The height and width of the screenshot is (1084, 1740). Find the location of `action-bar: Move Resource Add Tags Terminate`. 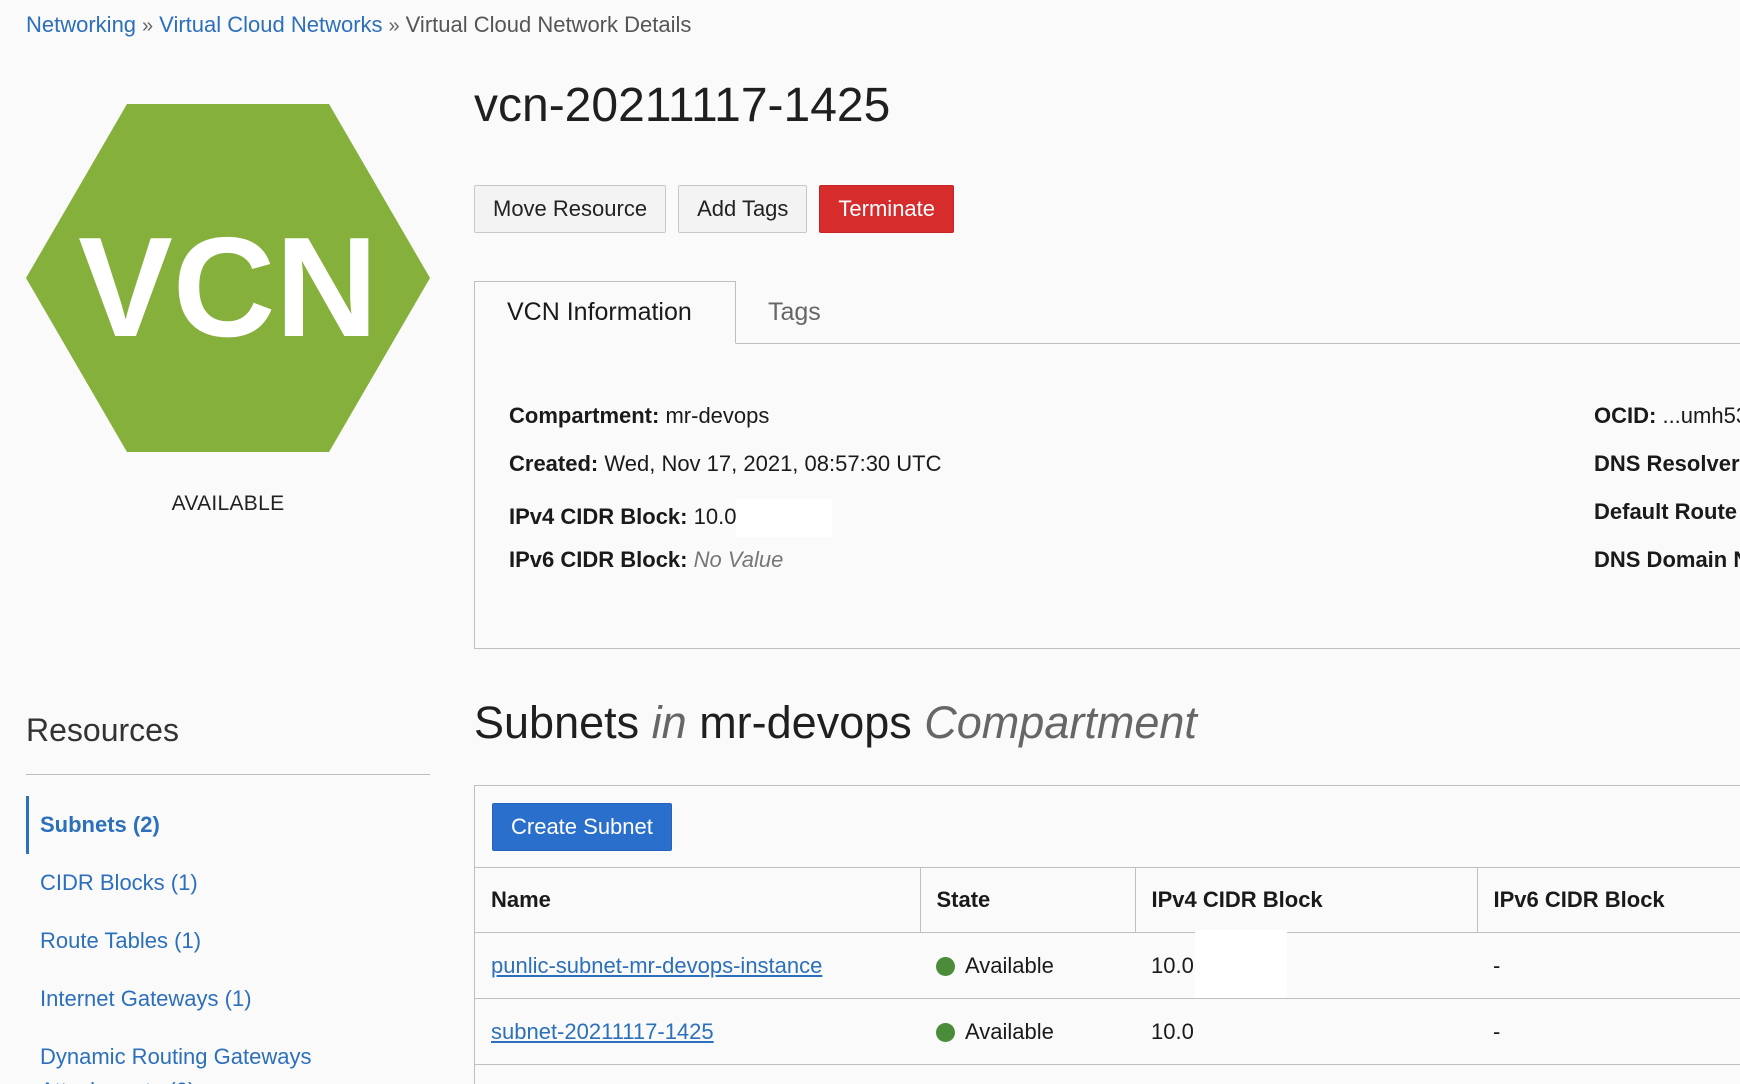

action-bar: Move Resource Add Tags Terminate is located at coordinates (714, 209).